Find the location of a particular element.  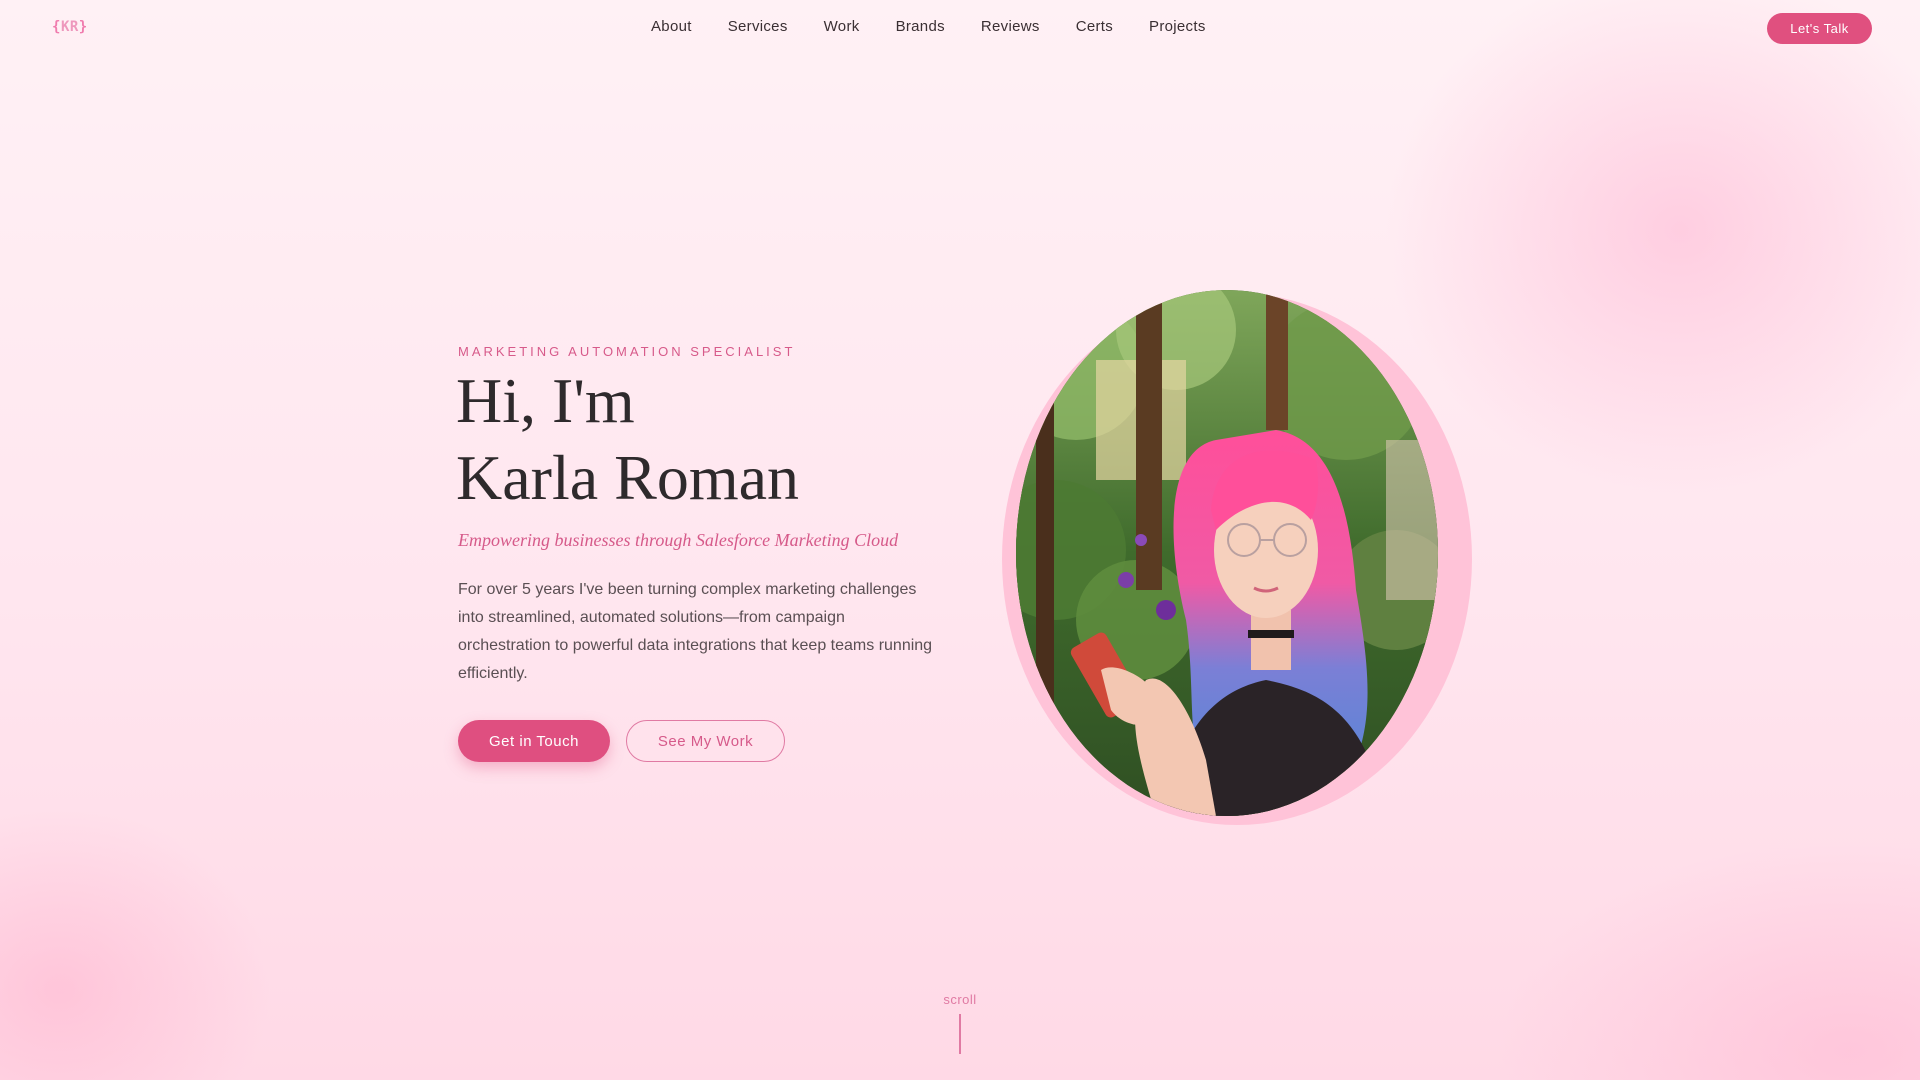

logo-brace-close: } is located at coordinates (83, 27).